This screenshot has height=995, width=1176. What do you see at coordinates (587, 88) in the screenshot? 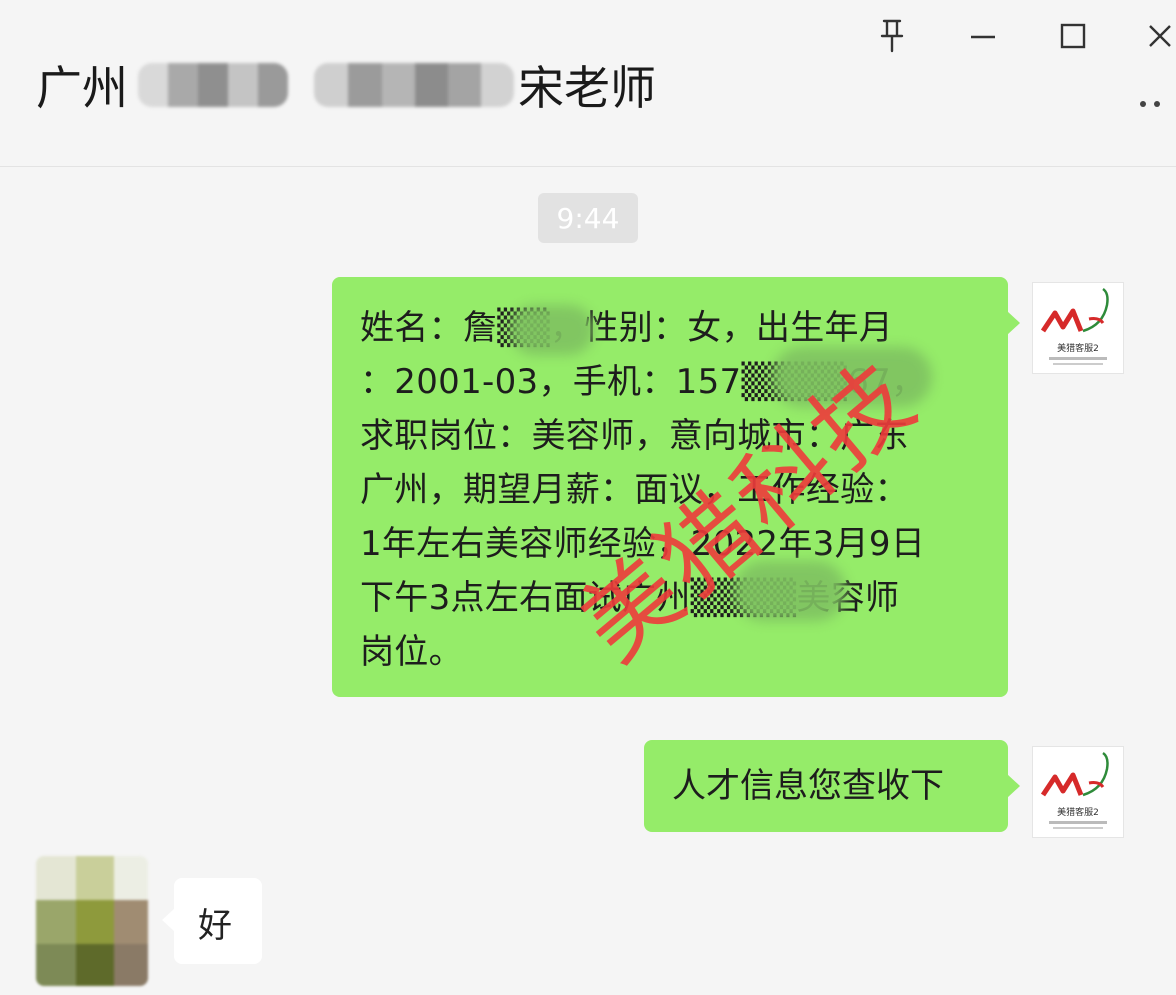
I see `chat-title-suffix: 宋老师` at bounding box center [587, 88].